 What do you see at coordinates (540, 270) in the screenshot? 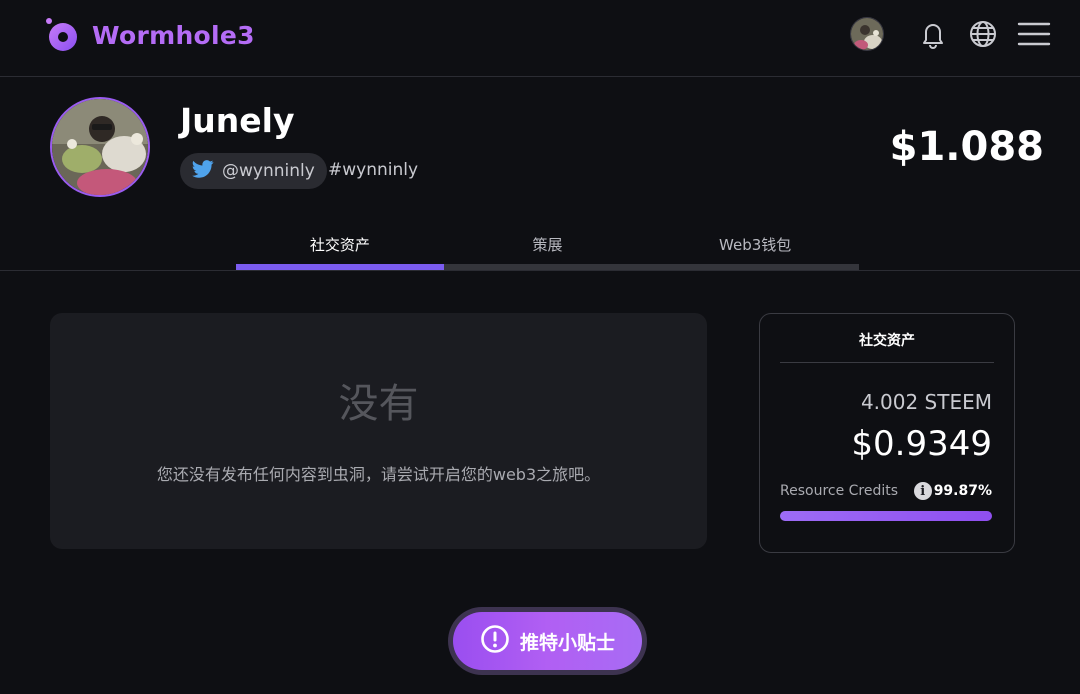
I see `section-divider` at bounding box center [540, 270].